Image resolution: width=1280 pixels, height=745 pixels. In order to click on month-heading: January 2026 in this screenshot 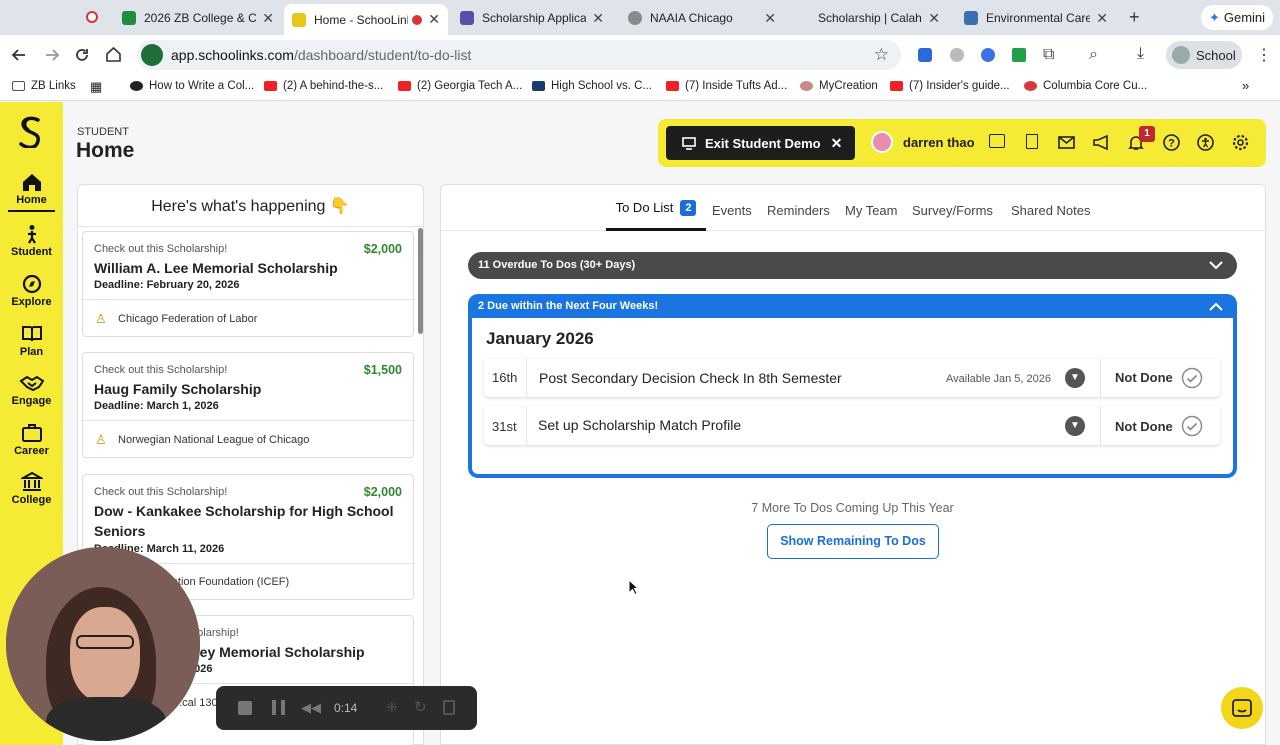, I will do `click(540, 338)`.